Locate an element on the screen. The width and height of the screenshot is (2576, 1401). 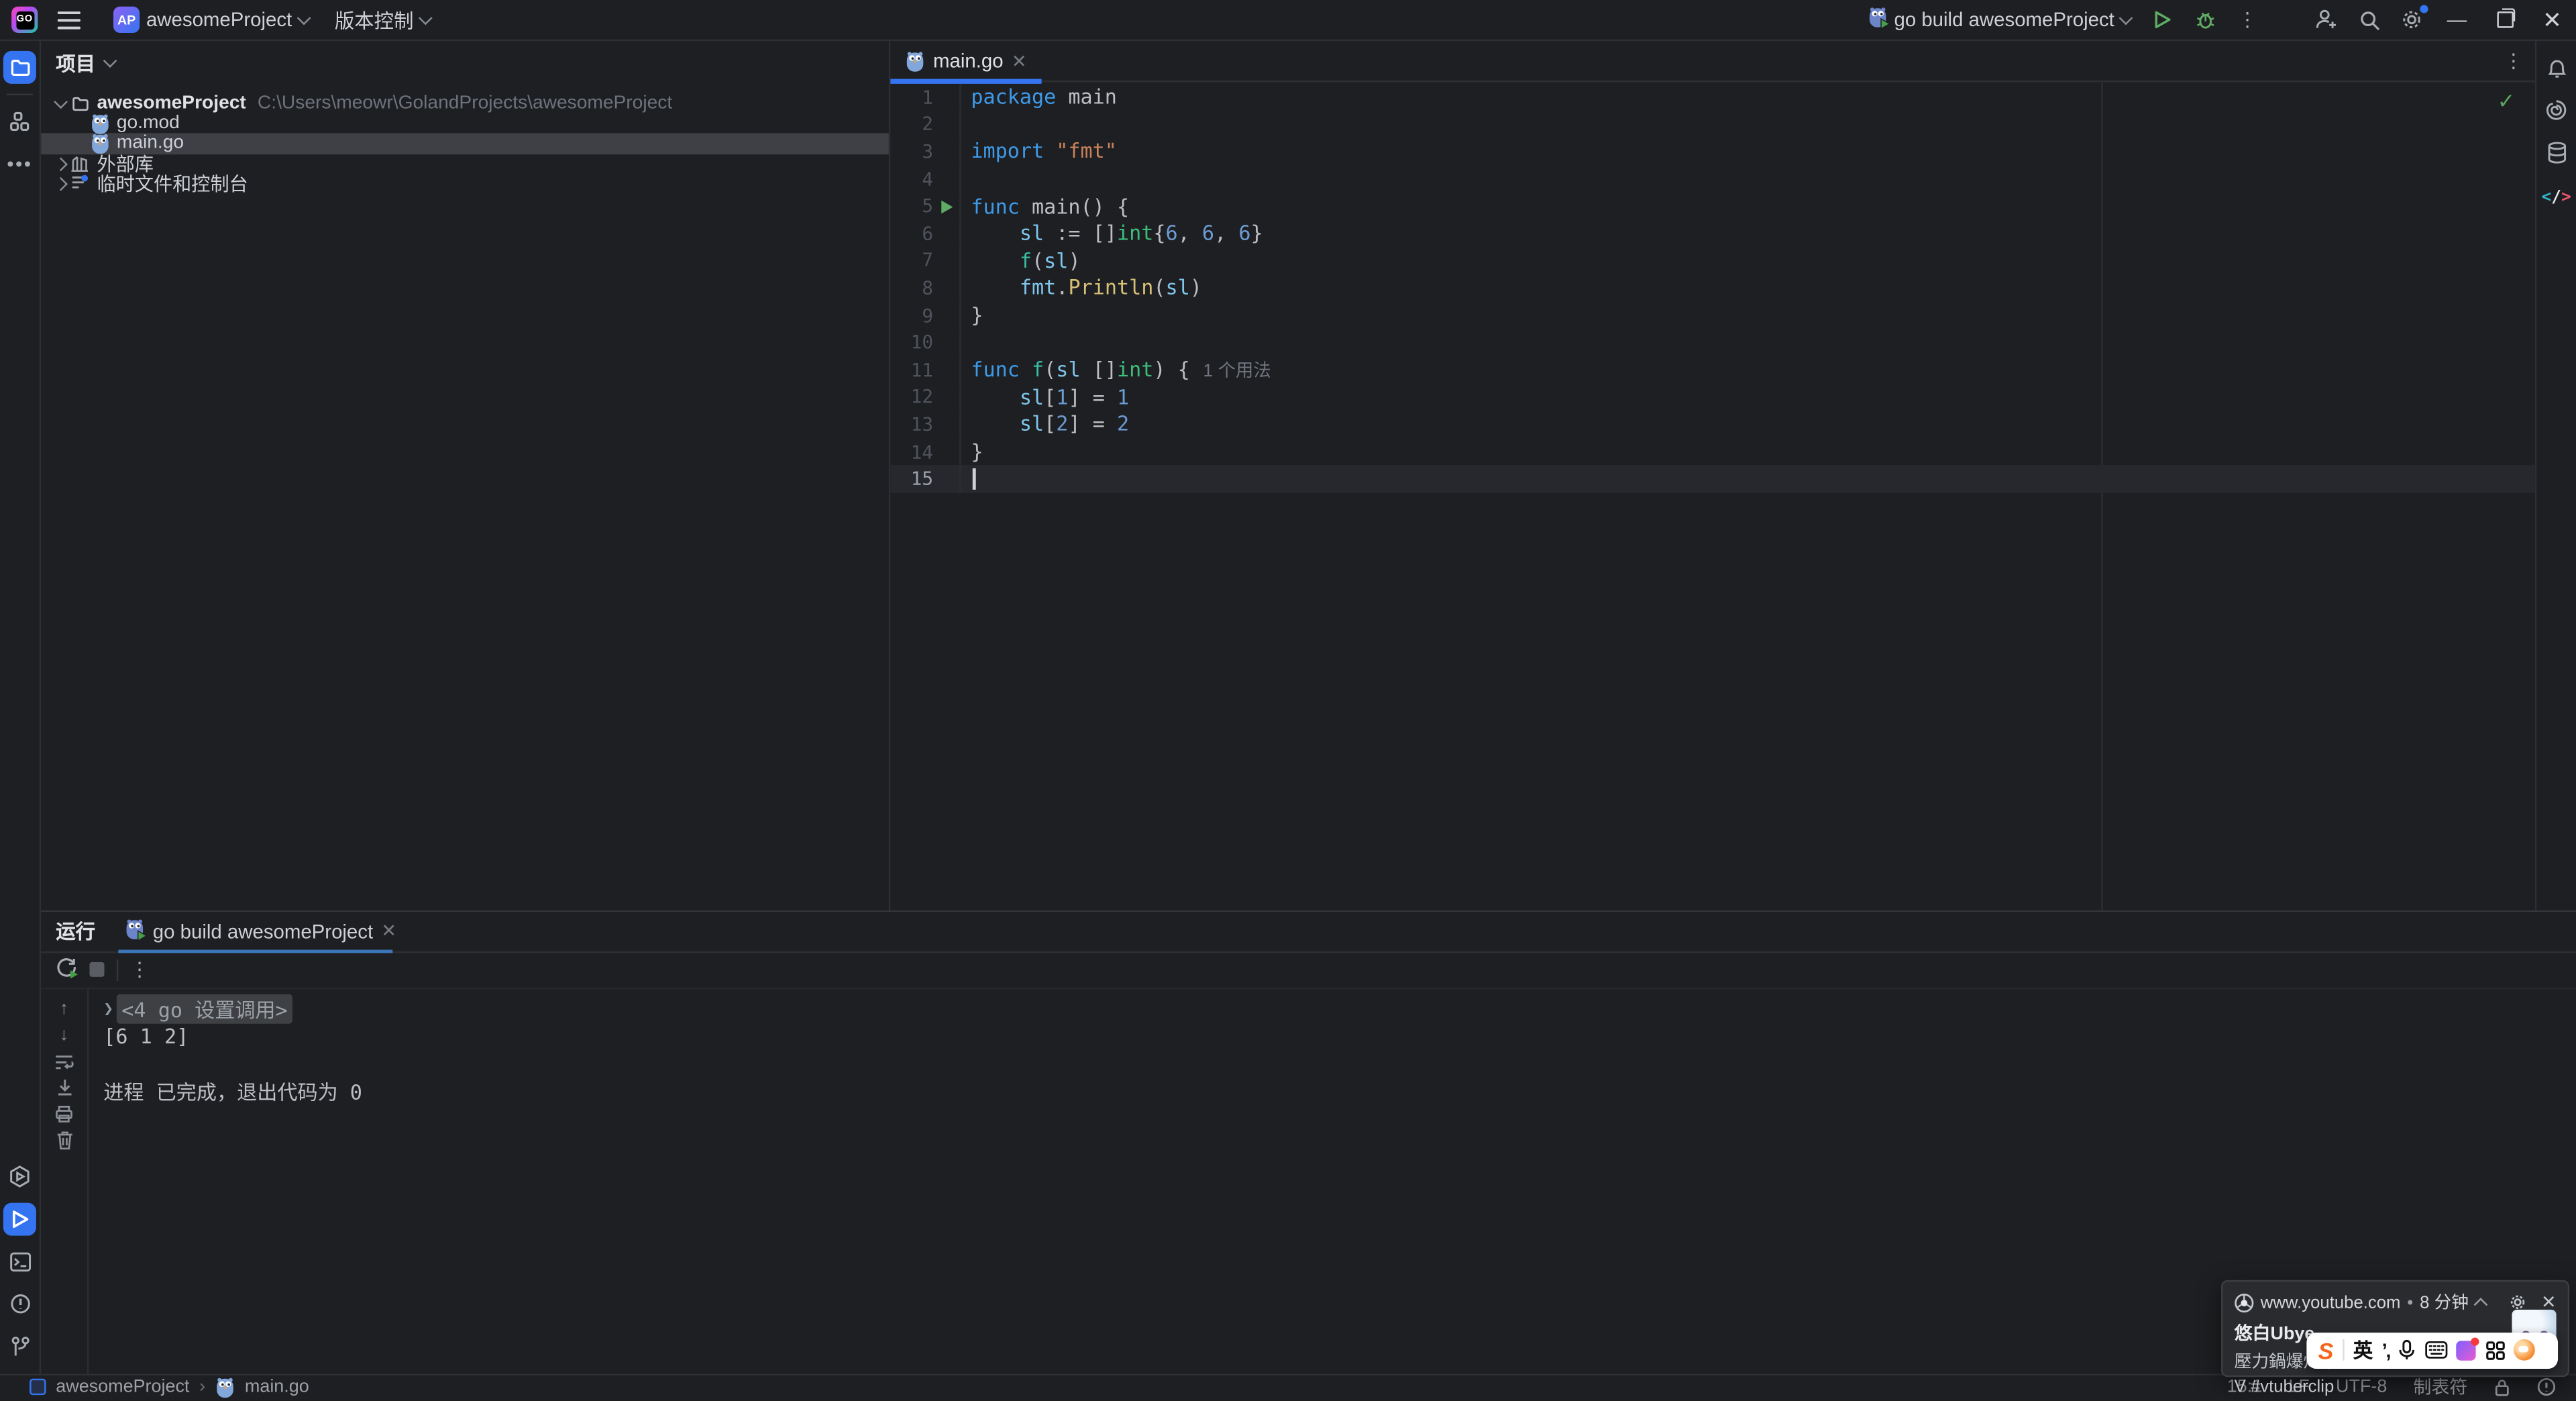
code-line-2: 2 is located at coordinates (1712, 125).